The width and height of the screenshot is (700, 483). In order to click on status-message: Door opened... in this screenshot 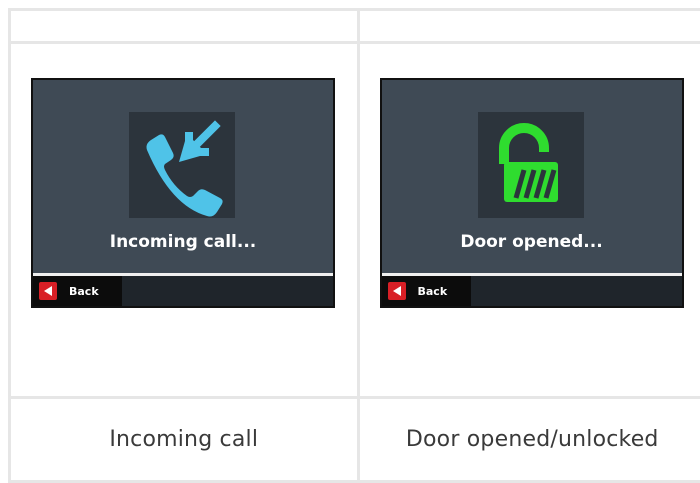, I will do `click(532, 242)`.